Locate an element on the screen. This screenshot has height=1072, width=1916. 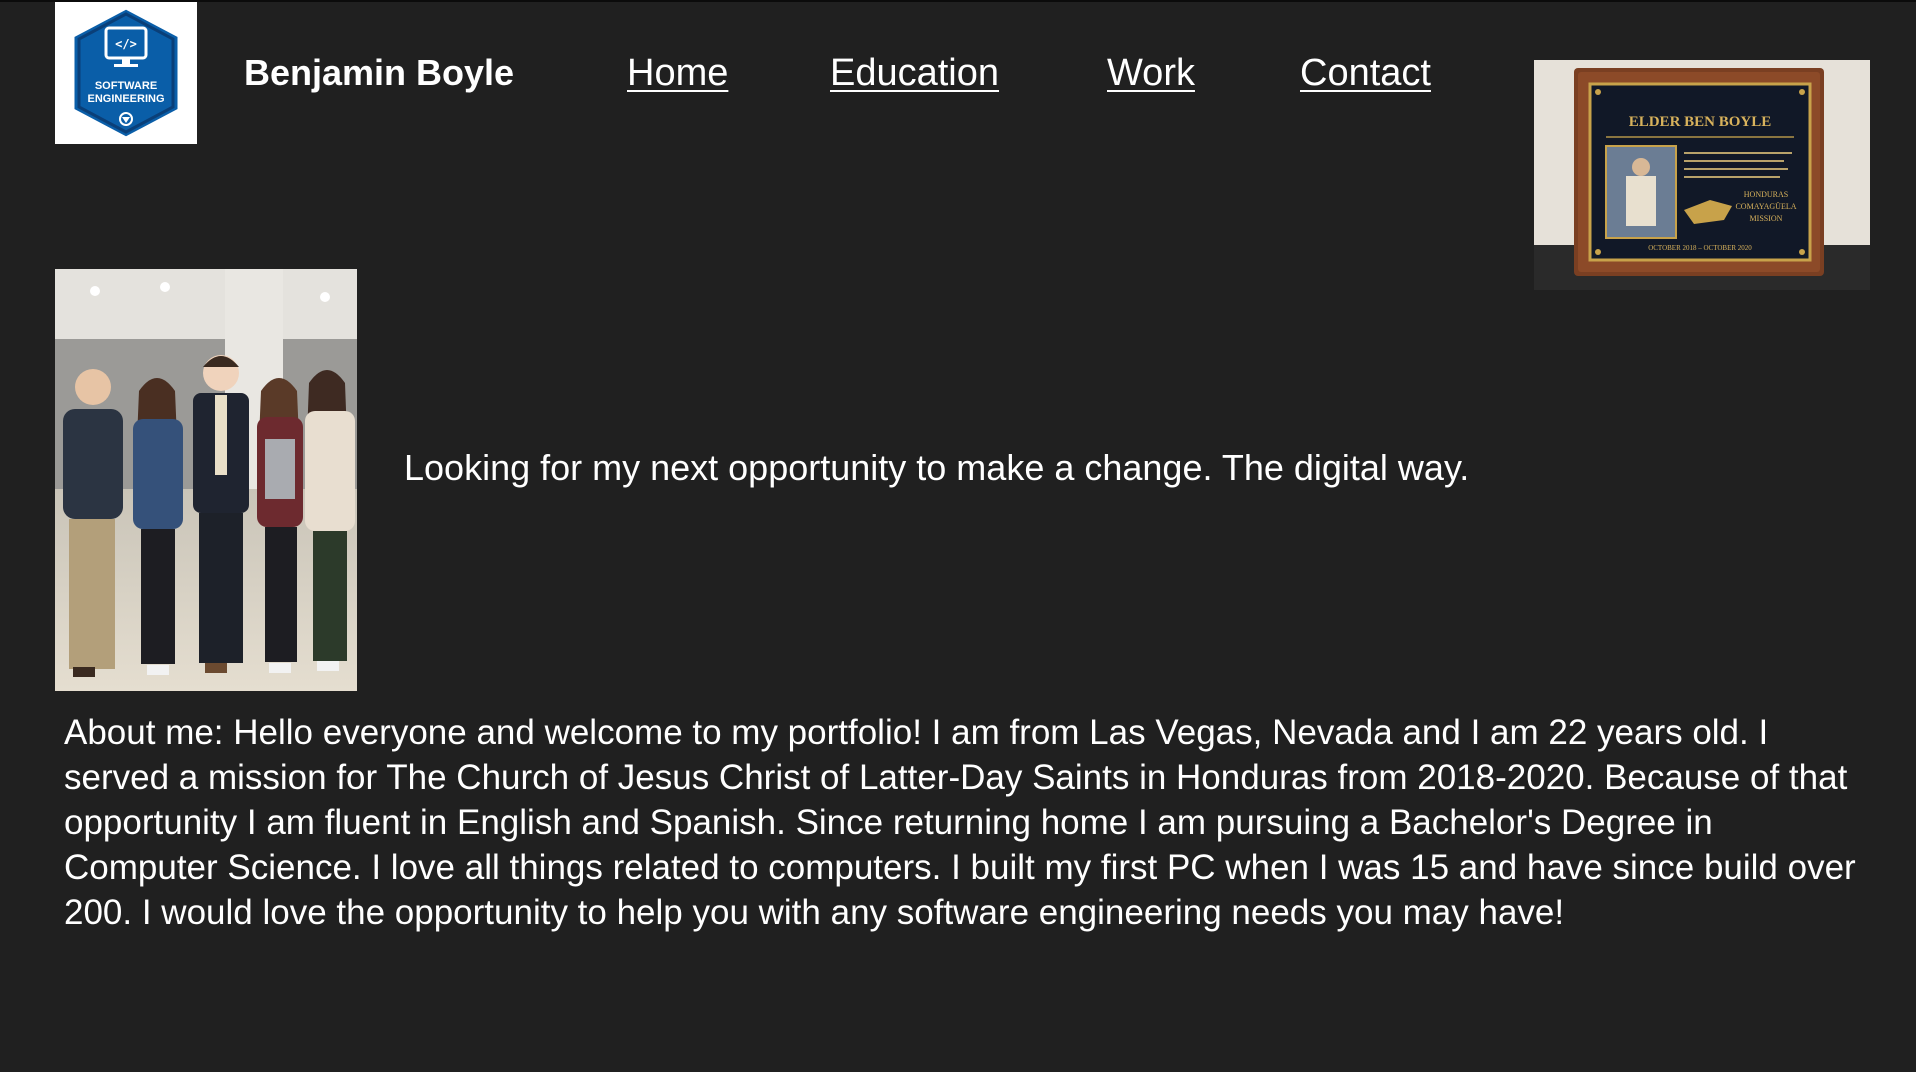
logo-badge-icon: </> SOFTWARE ENGINEERING is located at coordinates (126, 73).